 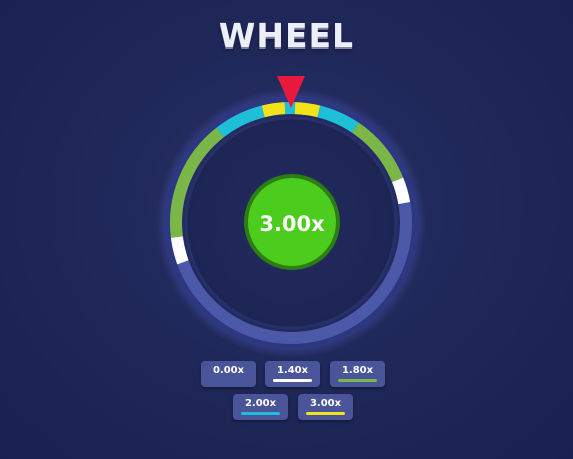 I want to click on result-value: 3.00x, so click(x=292, y=224).